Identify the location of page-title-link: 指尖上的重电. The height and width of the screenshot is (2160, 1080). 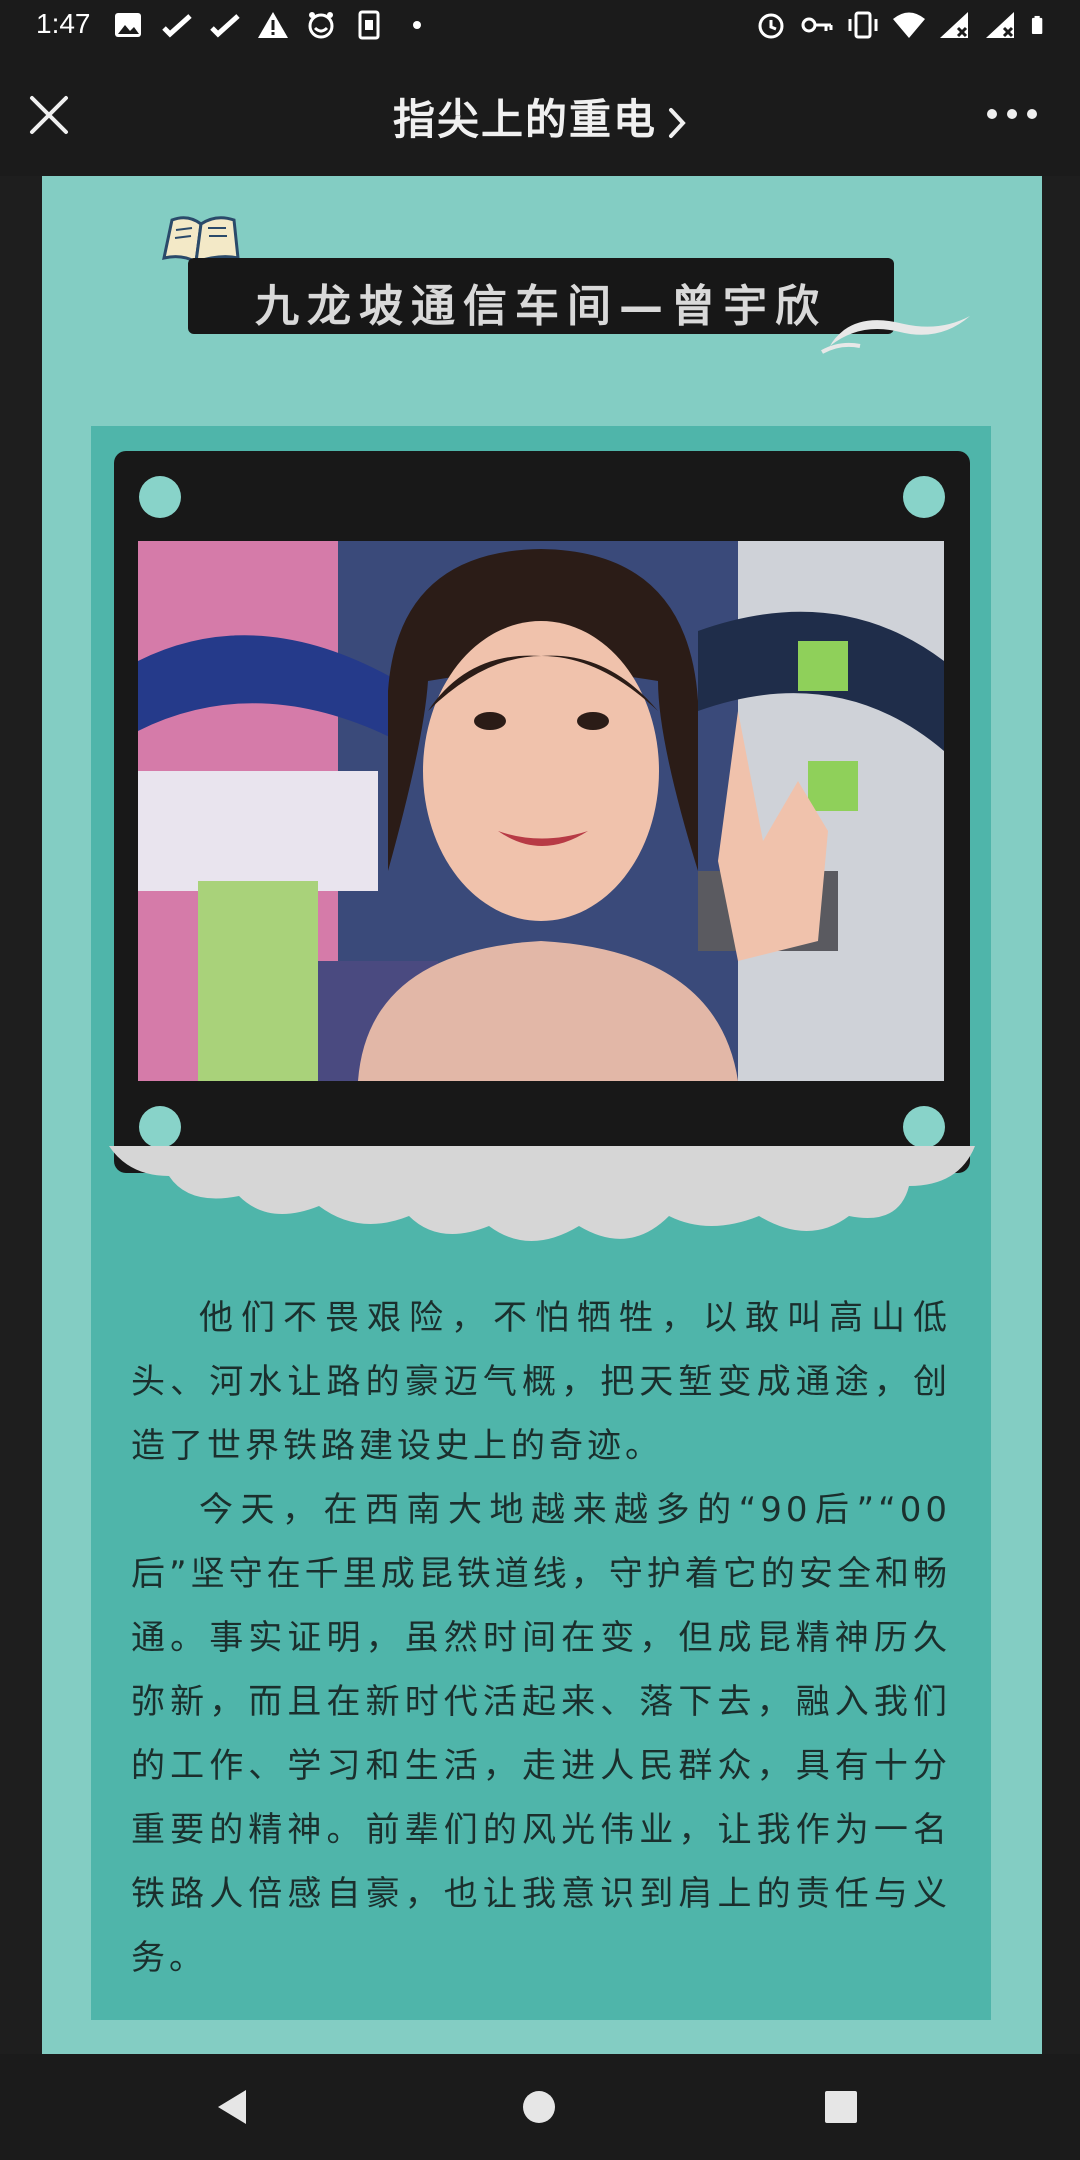
(540, 116).